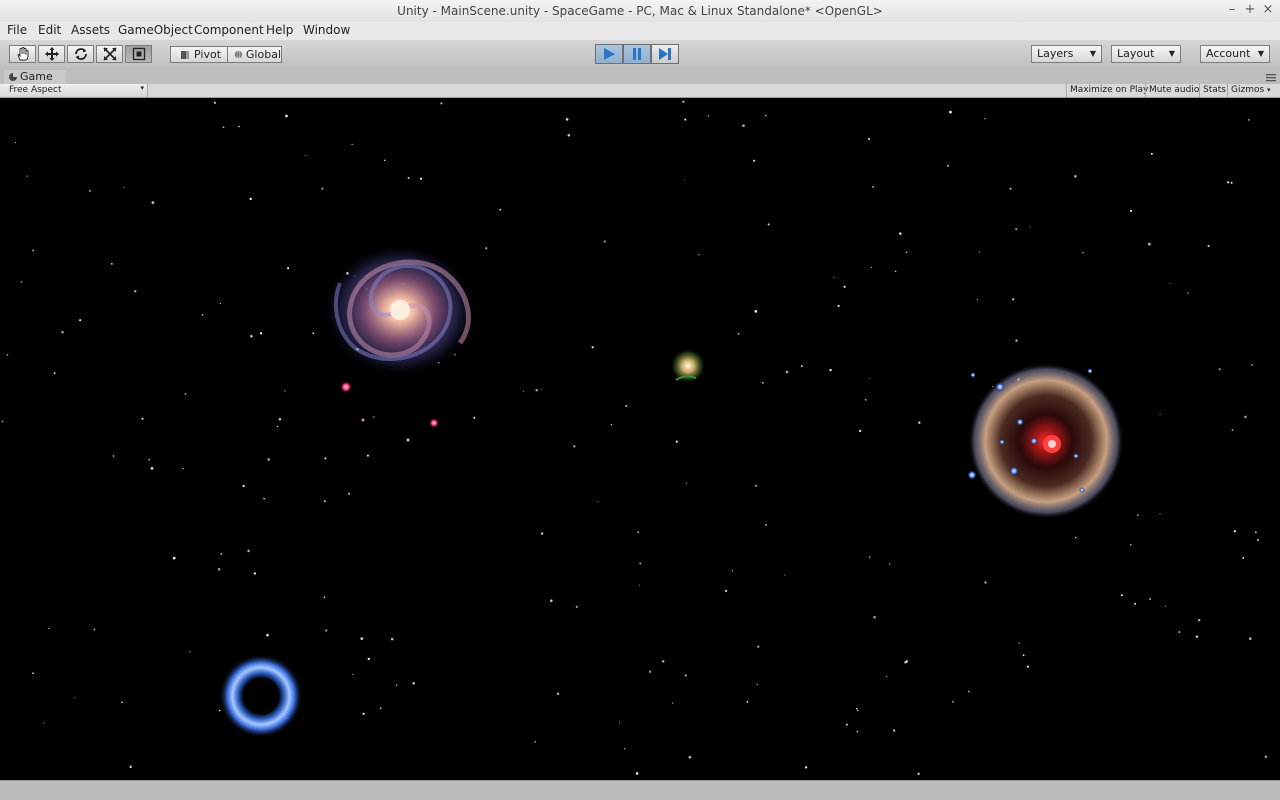 The width and height of the screenshot is (1280, 800). Describe the element at coordinates (1268, 10) in the screenshot. I see `close-button: ×` at that location.